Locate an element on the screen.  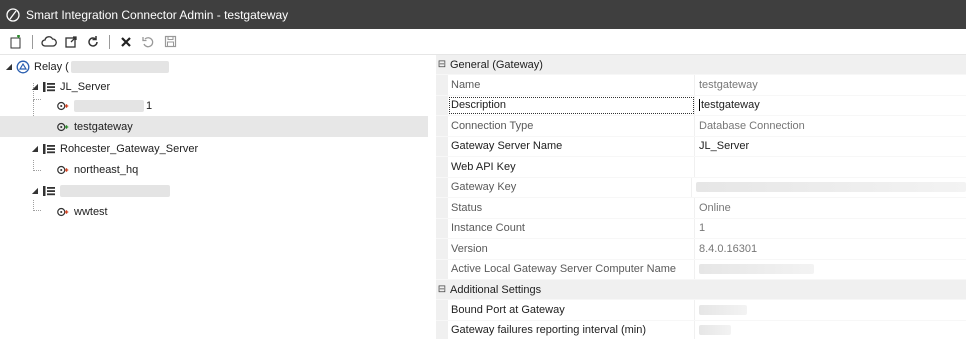
property-value: 1 is located at coordinates (702, 228).